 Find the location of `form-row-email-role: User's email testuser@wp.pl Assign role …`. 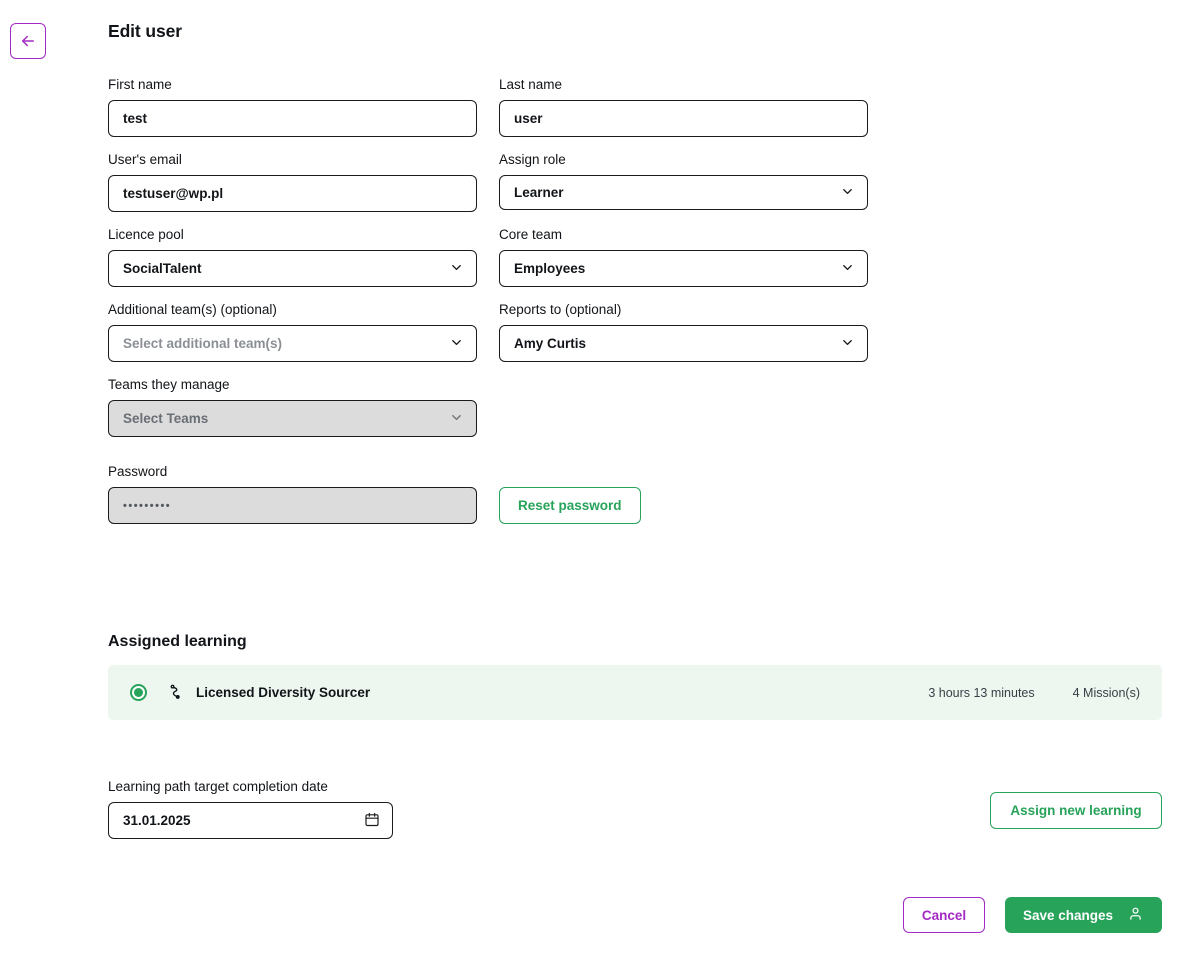

form-row-email-role: User's email testuser@wp.pl Assign role … is located at coordinates (488, 181).